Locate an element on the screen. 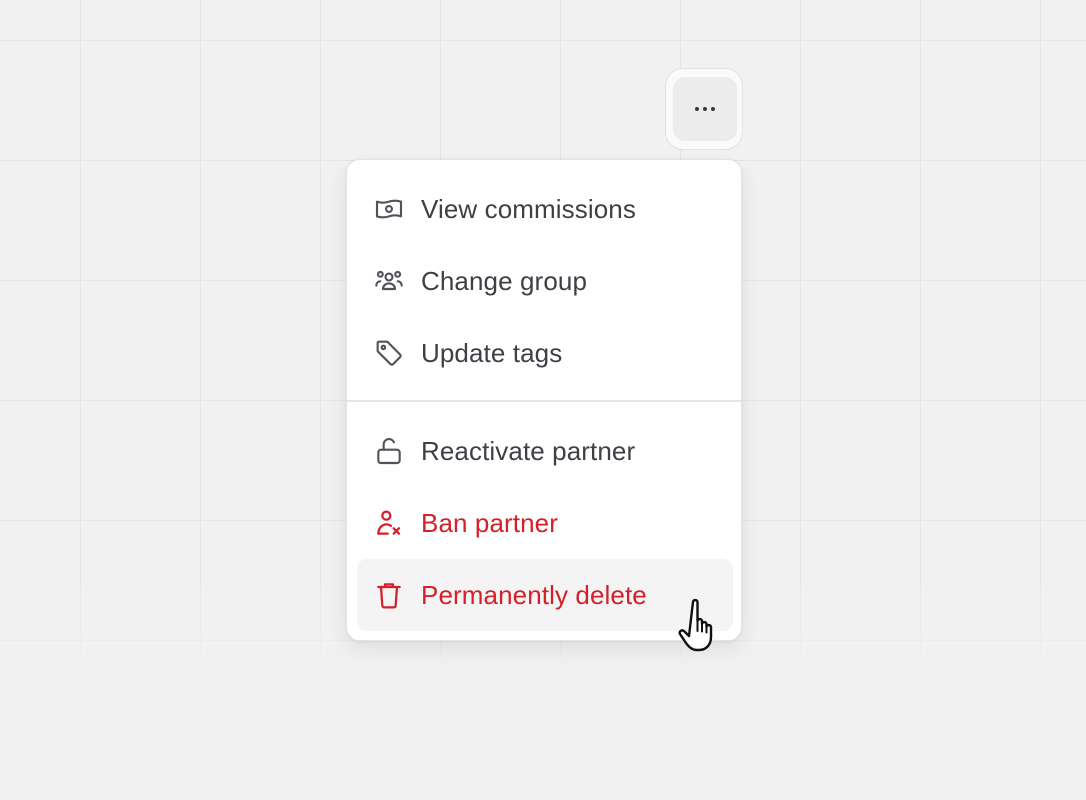  menu-item-ban-partner: Ban partner is located at coordinates (545, 523).